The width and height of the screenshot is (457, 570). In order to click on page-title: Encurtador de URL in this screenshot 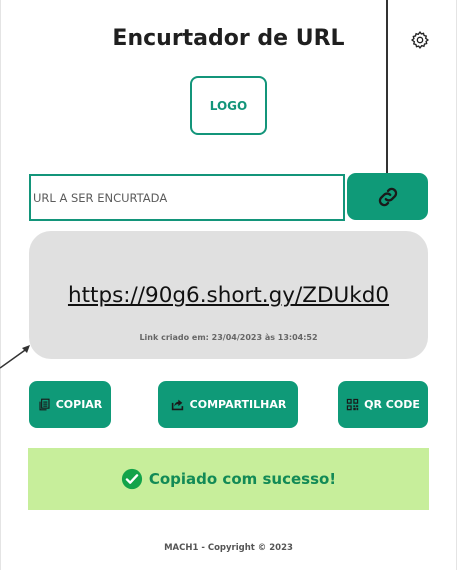, I will do `click(228, 38)`.